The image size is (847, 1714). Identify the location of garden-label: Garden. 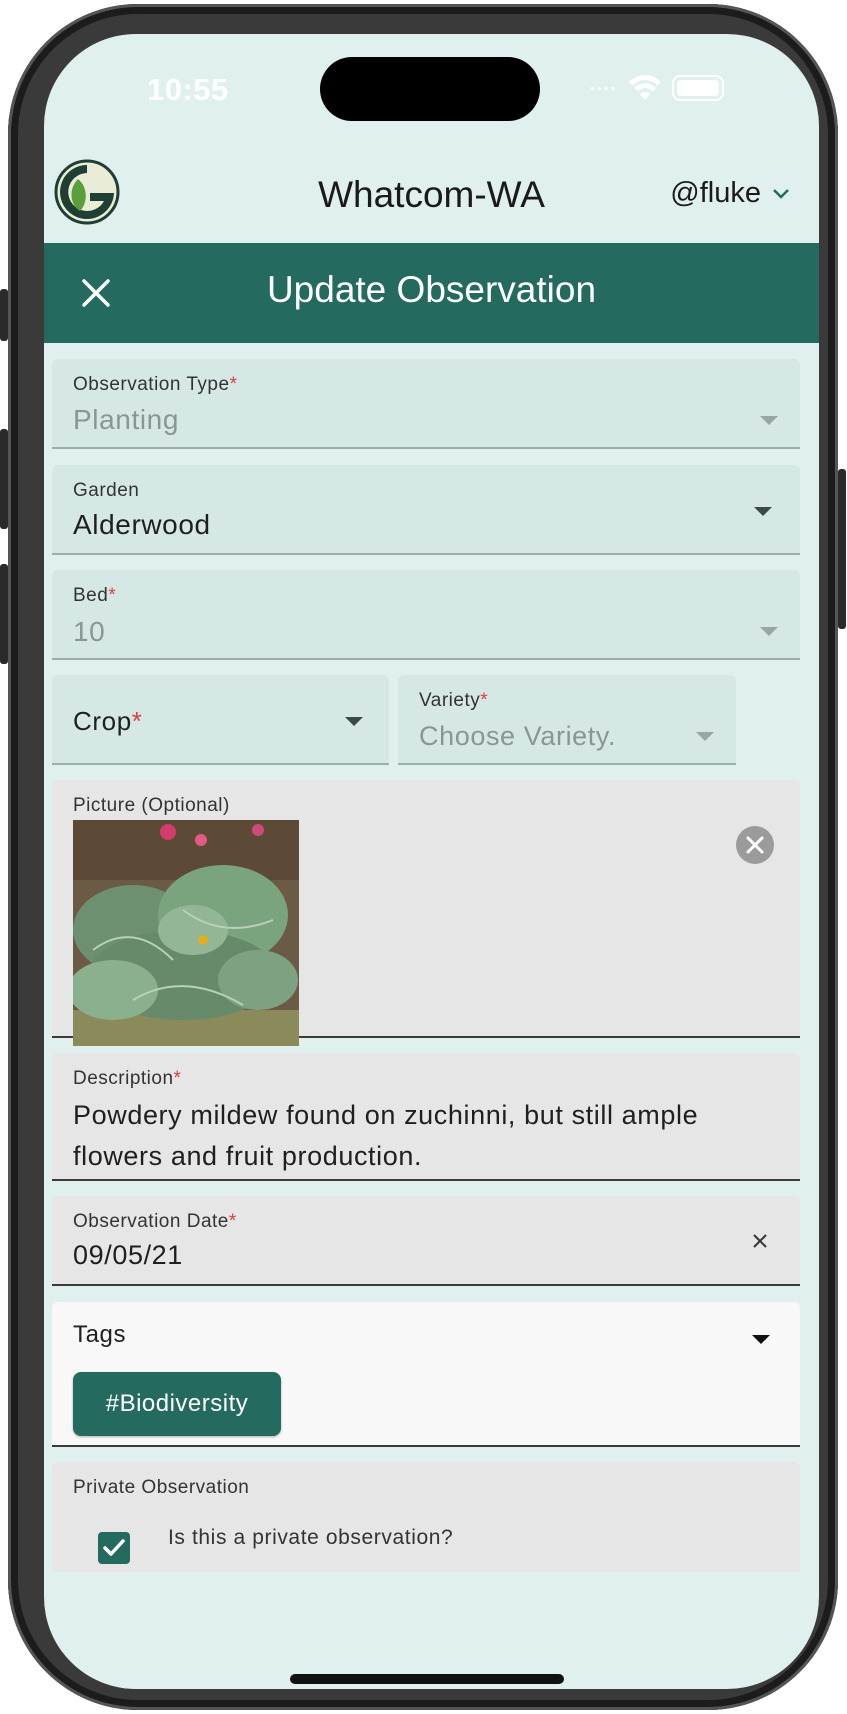
(106, 490).